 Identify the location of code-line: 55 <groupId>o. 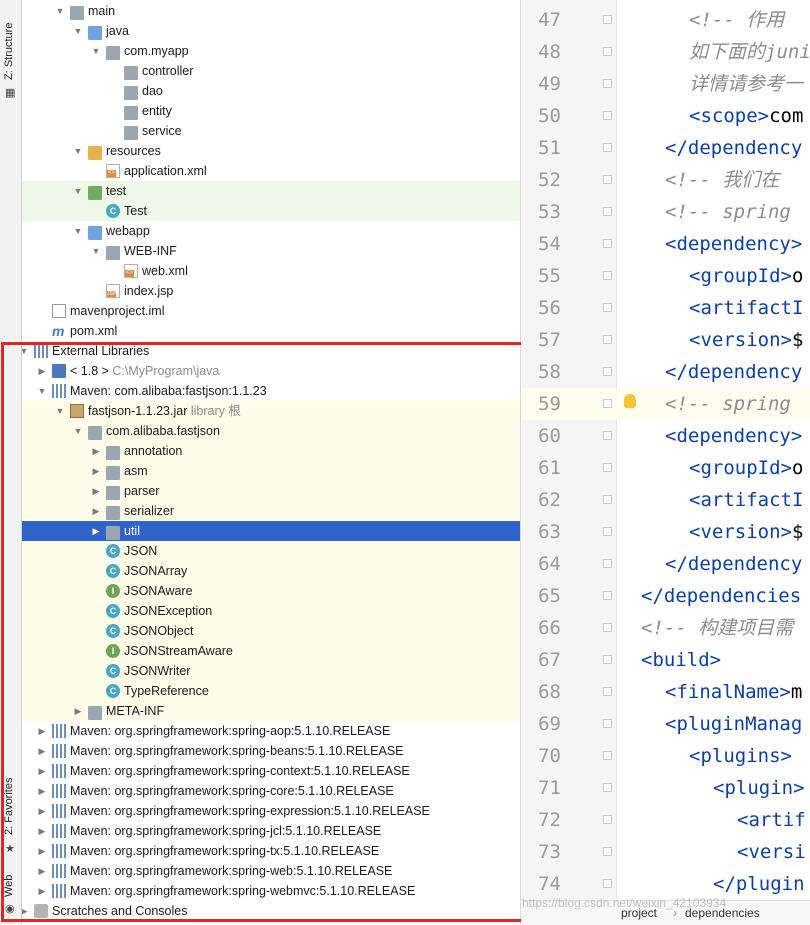
(665, 276).